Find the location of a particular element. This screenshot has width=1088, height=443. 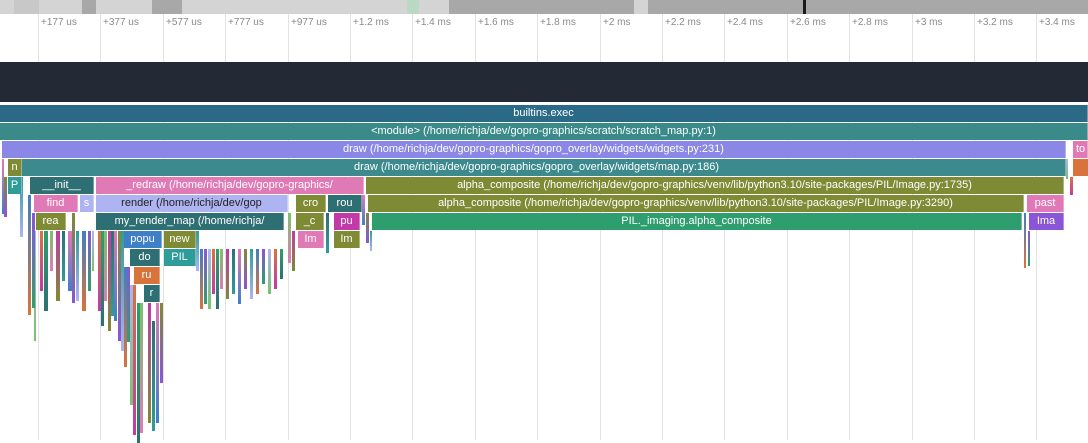

time-tick-label: +977 us is located at coordinates (309, 22).